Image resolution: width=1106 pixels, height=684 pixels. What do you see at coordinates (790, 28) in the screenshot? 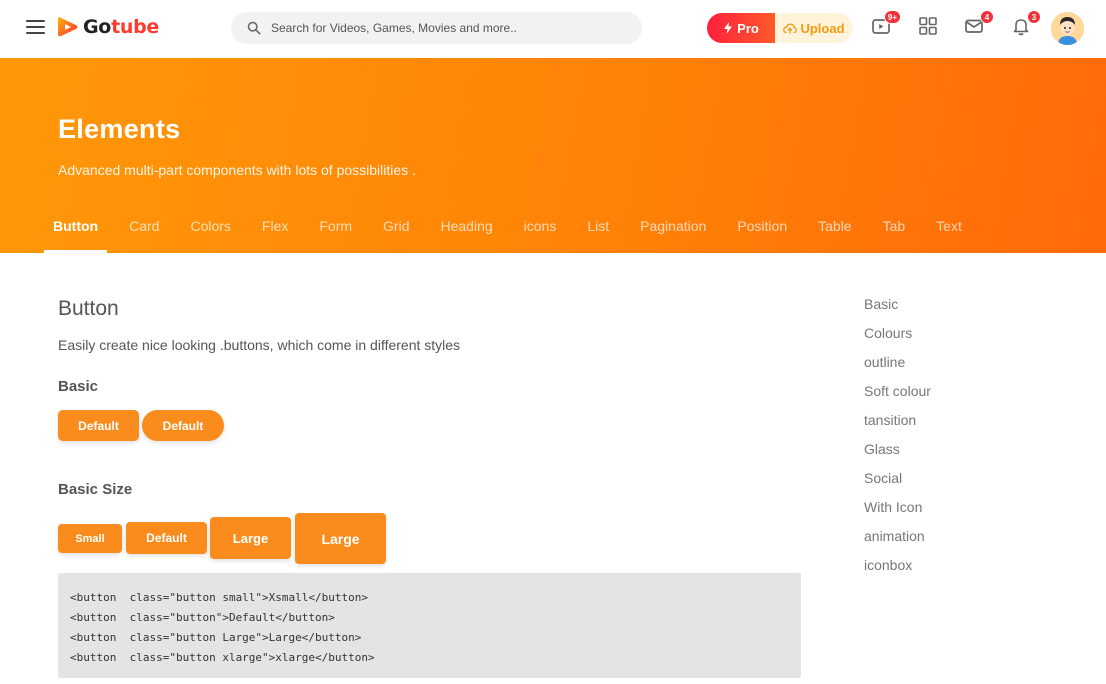
I see `cloud-upload-icon` at bounding box center [790, 28].